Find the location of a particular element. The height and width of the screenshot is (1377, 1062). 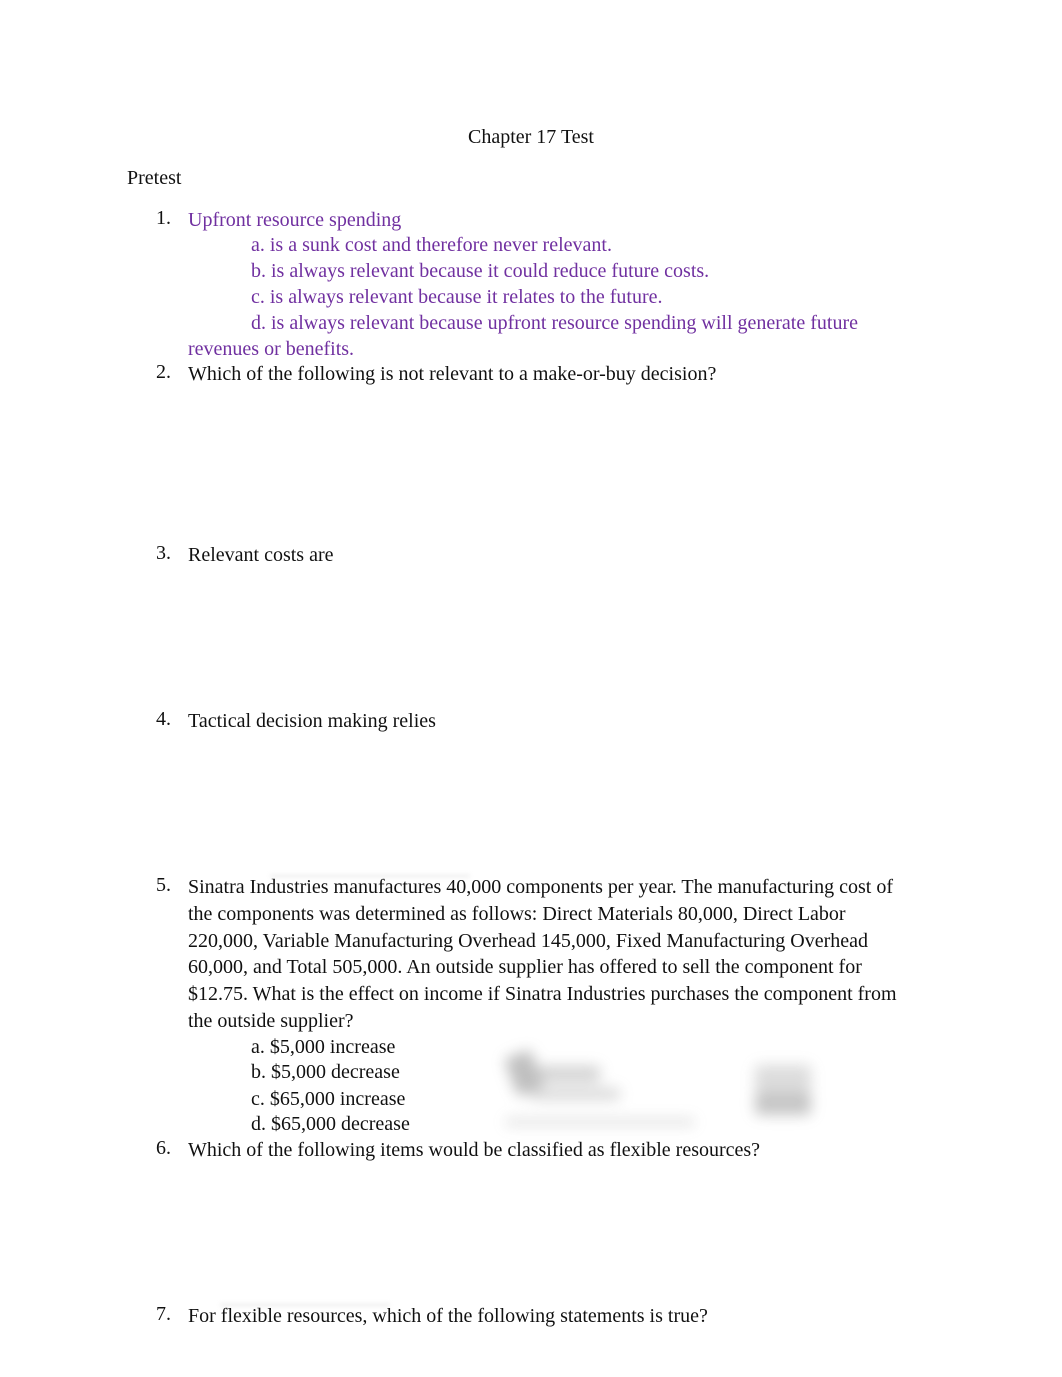

question-number: 1. is located at coordinates (163, 218).